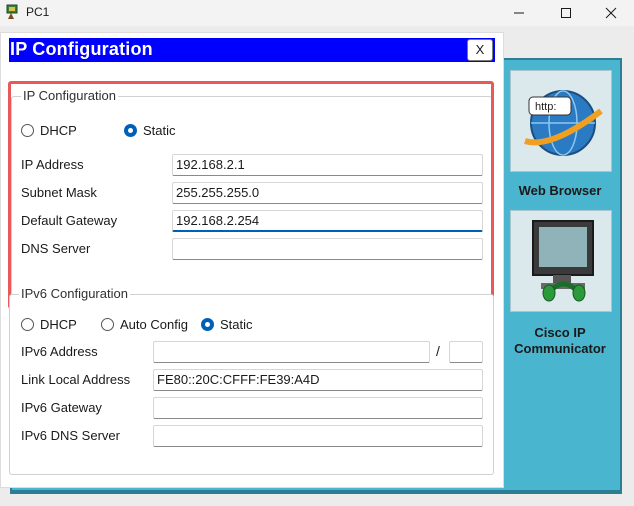  What do you see at coordinates (318, 408) in the screenshot?
I see `ipv6-gateway-field` at bounding box center [318, 408].